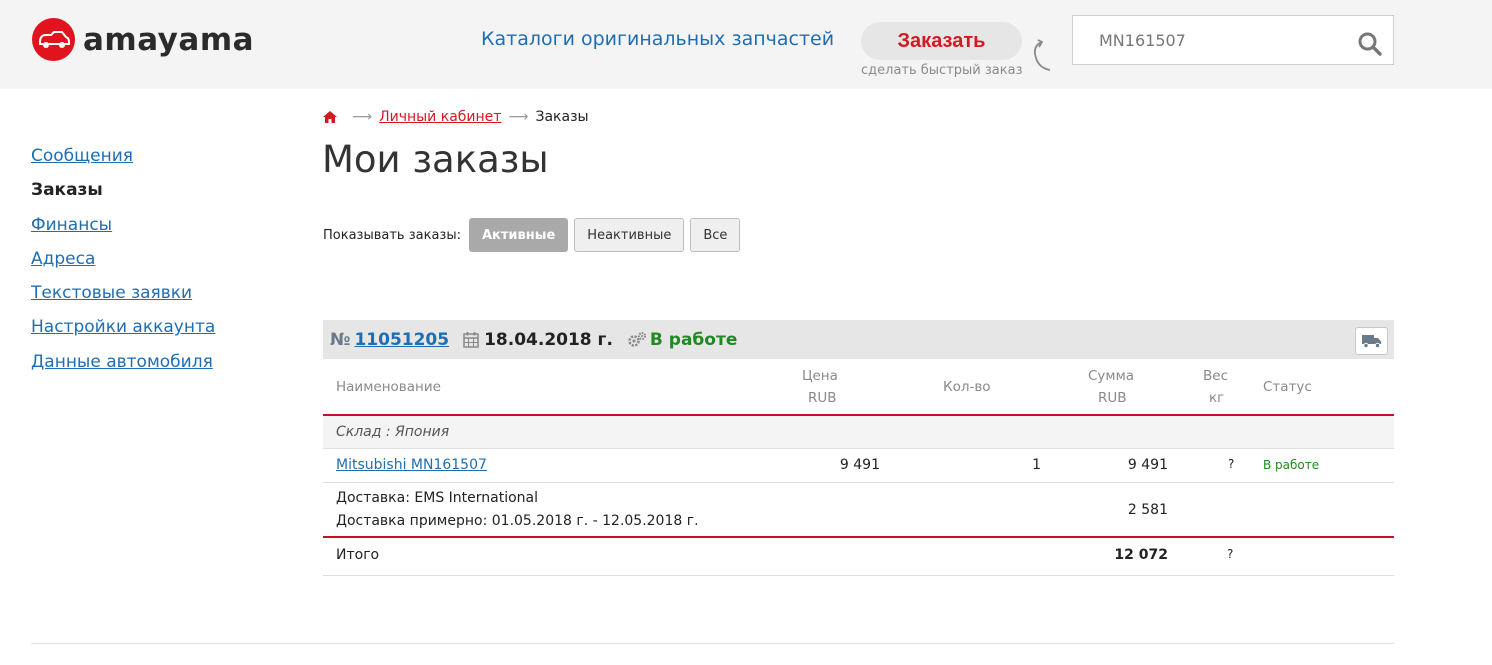 This screenshot has height=665, width=1492. Describe the element at coordinates (518, 235) in the screenshot. I see `filter-active-button: Активные` at that location.